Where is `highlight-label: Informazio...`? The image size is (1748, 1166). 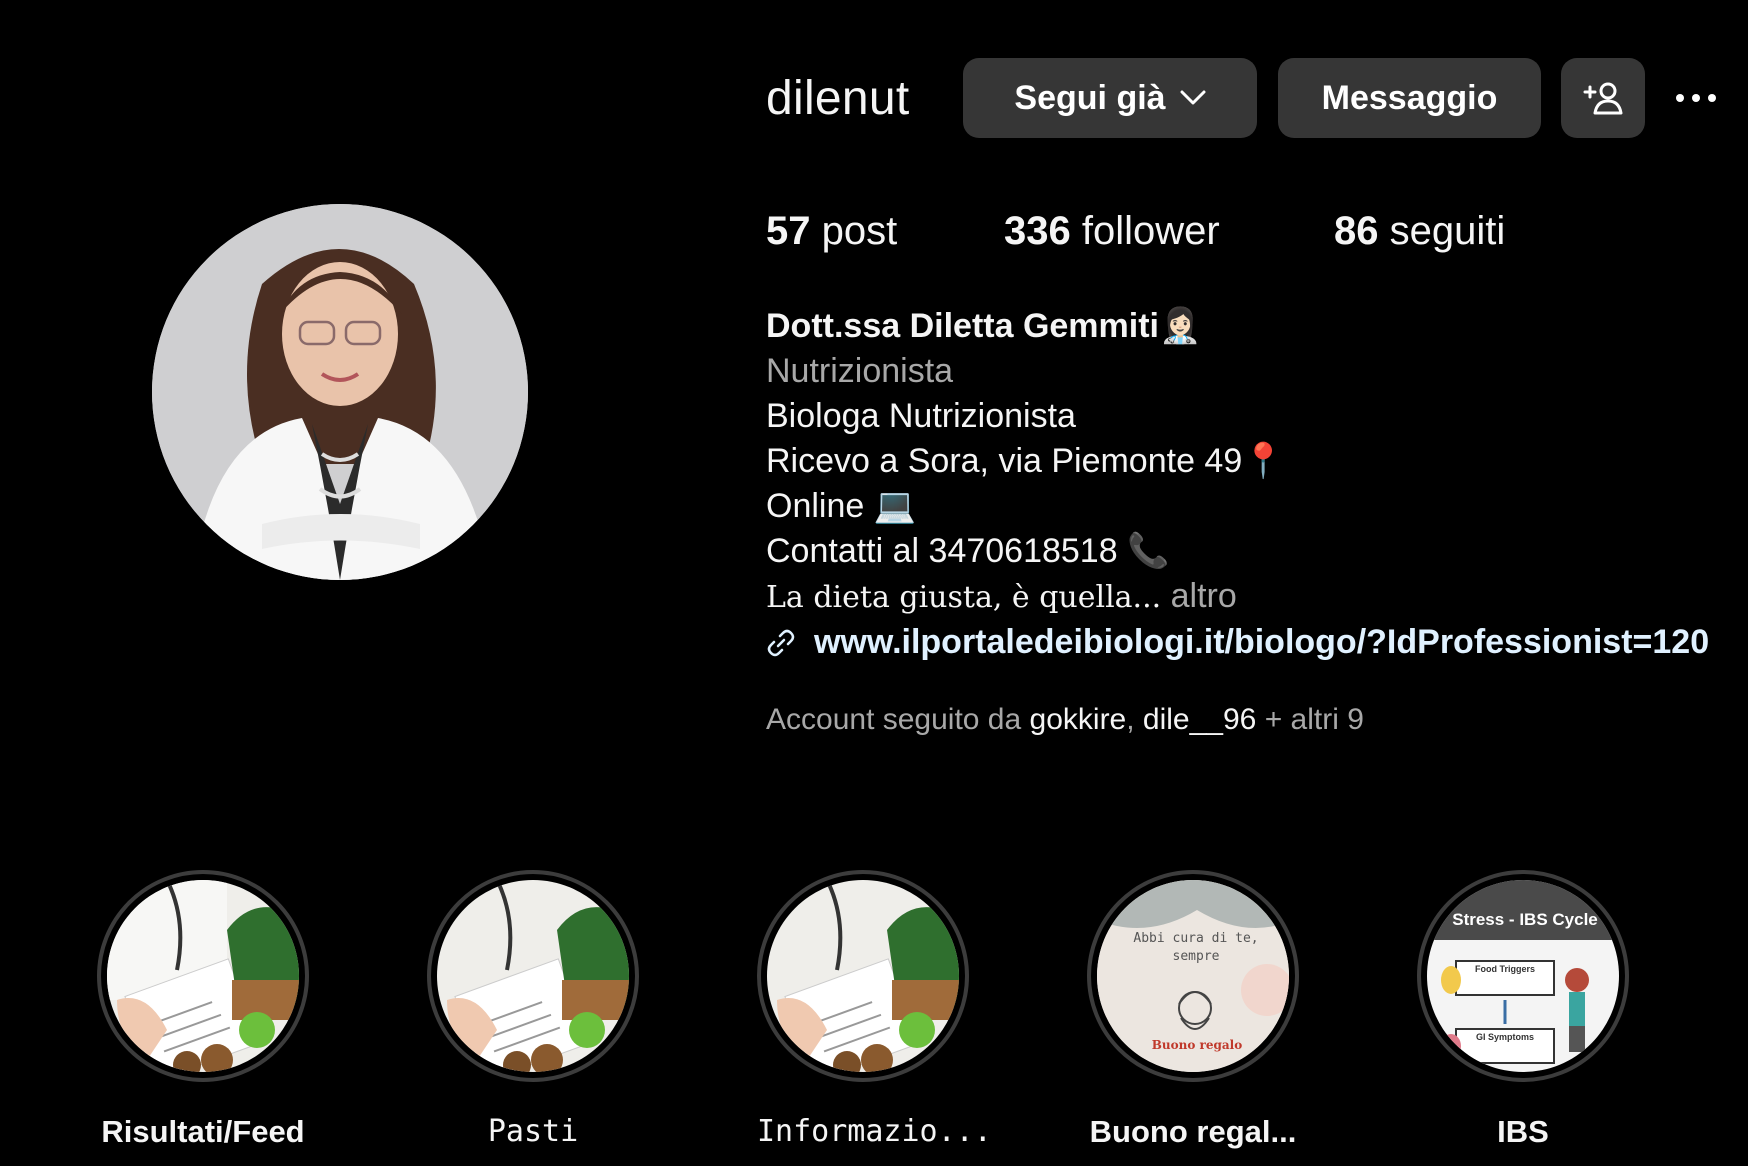
highlight-label: Informazio... is located at coordinates (874, 1131).